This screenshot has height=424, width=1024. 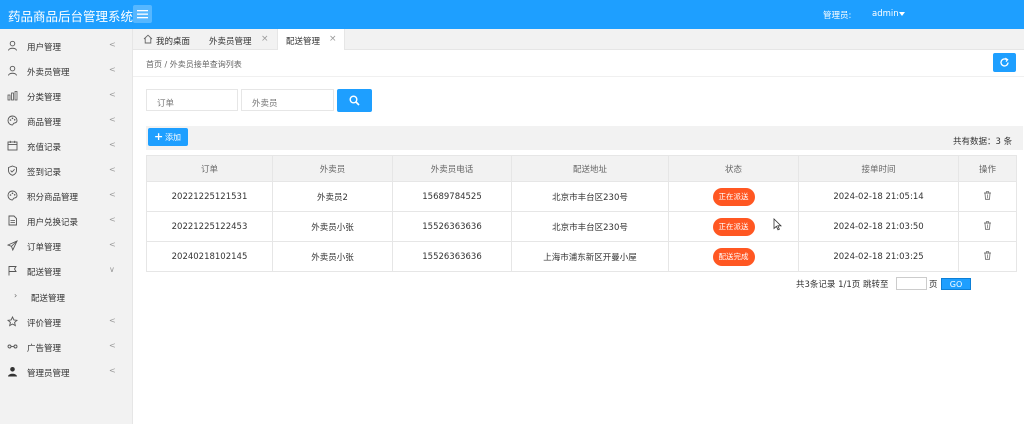 I want to click on refresh-icon, so click(x=1004, y=62).